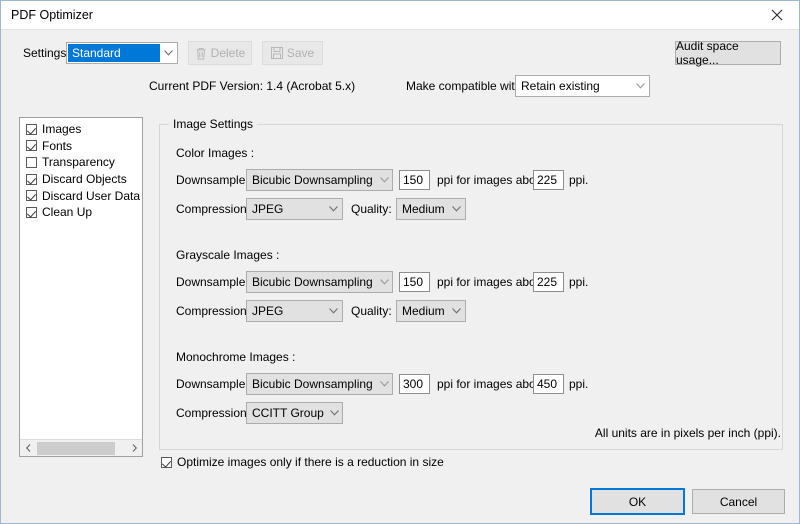 The image size is (800, 524). What do you see at coordinates (294, 209) in the screenshot?
I see `compression-select-color-images: JPEG` at bounding box center [294, 209].